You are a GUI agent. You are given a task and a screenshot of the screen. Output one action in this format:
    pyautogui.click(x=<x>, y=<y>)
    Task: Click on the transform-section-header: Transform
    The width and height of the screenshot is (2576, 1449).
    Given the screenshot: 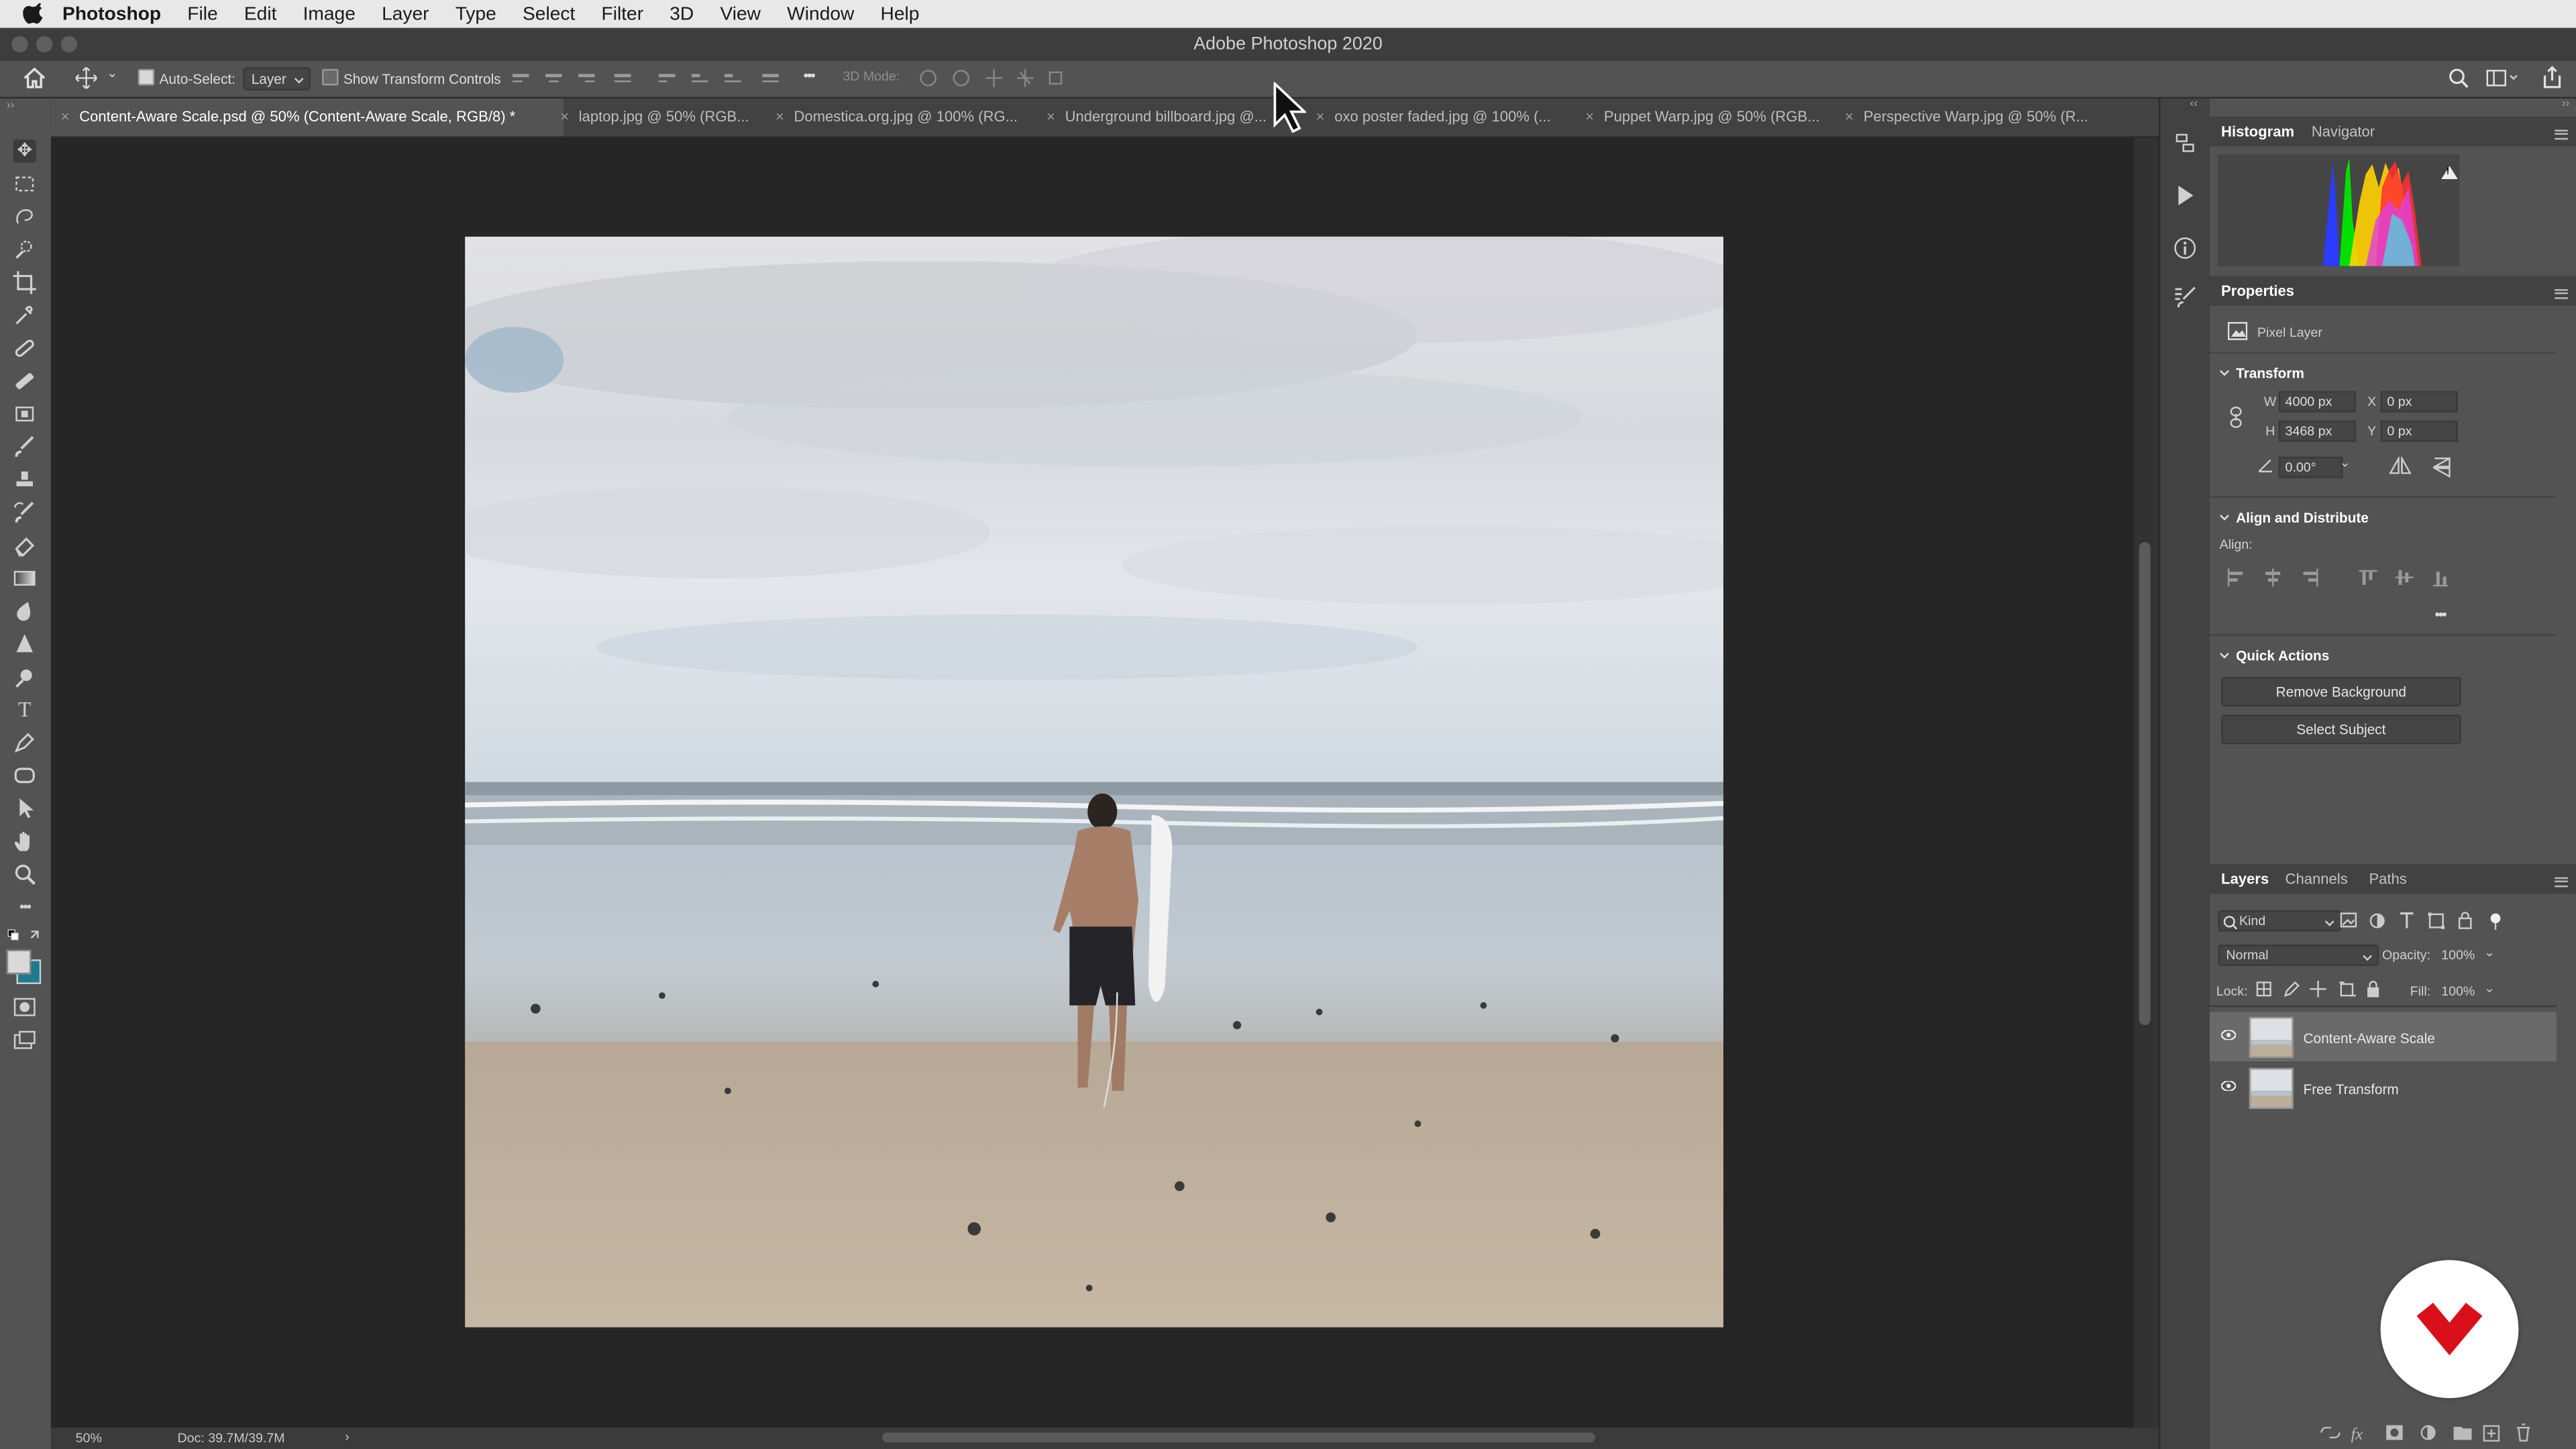 What is the action you would take?
    pyautogui.click(x=2270, y=373)
    